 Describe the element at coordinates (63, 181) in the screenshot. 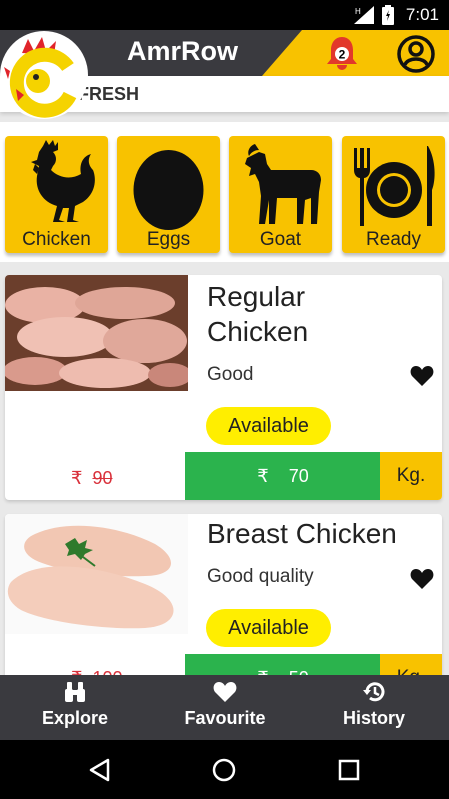

I see `rooster-icon` at that location.